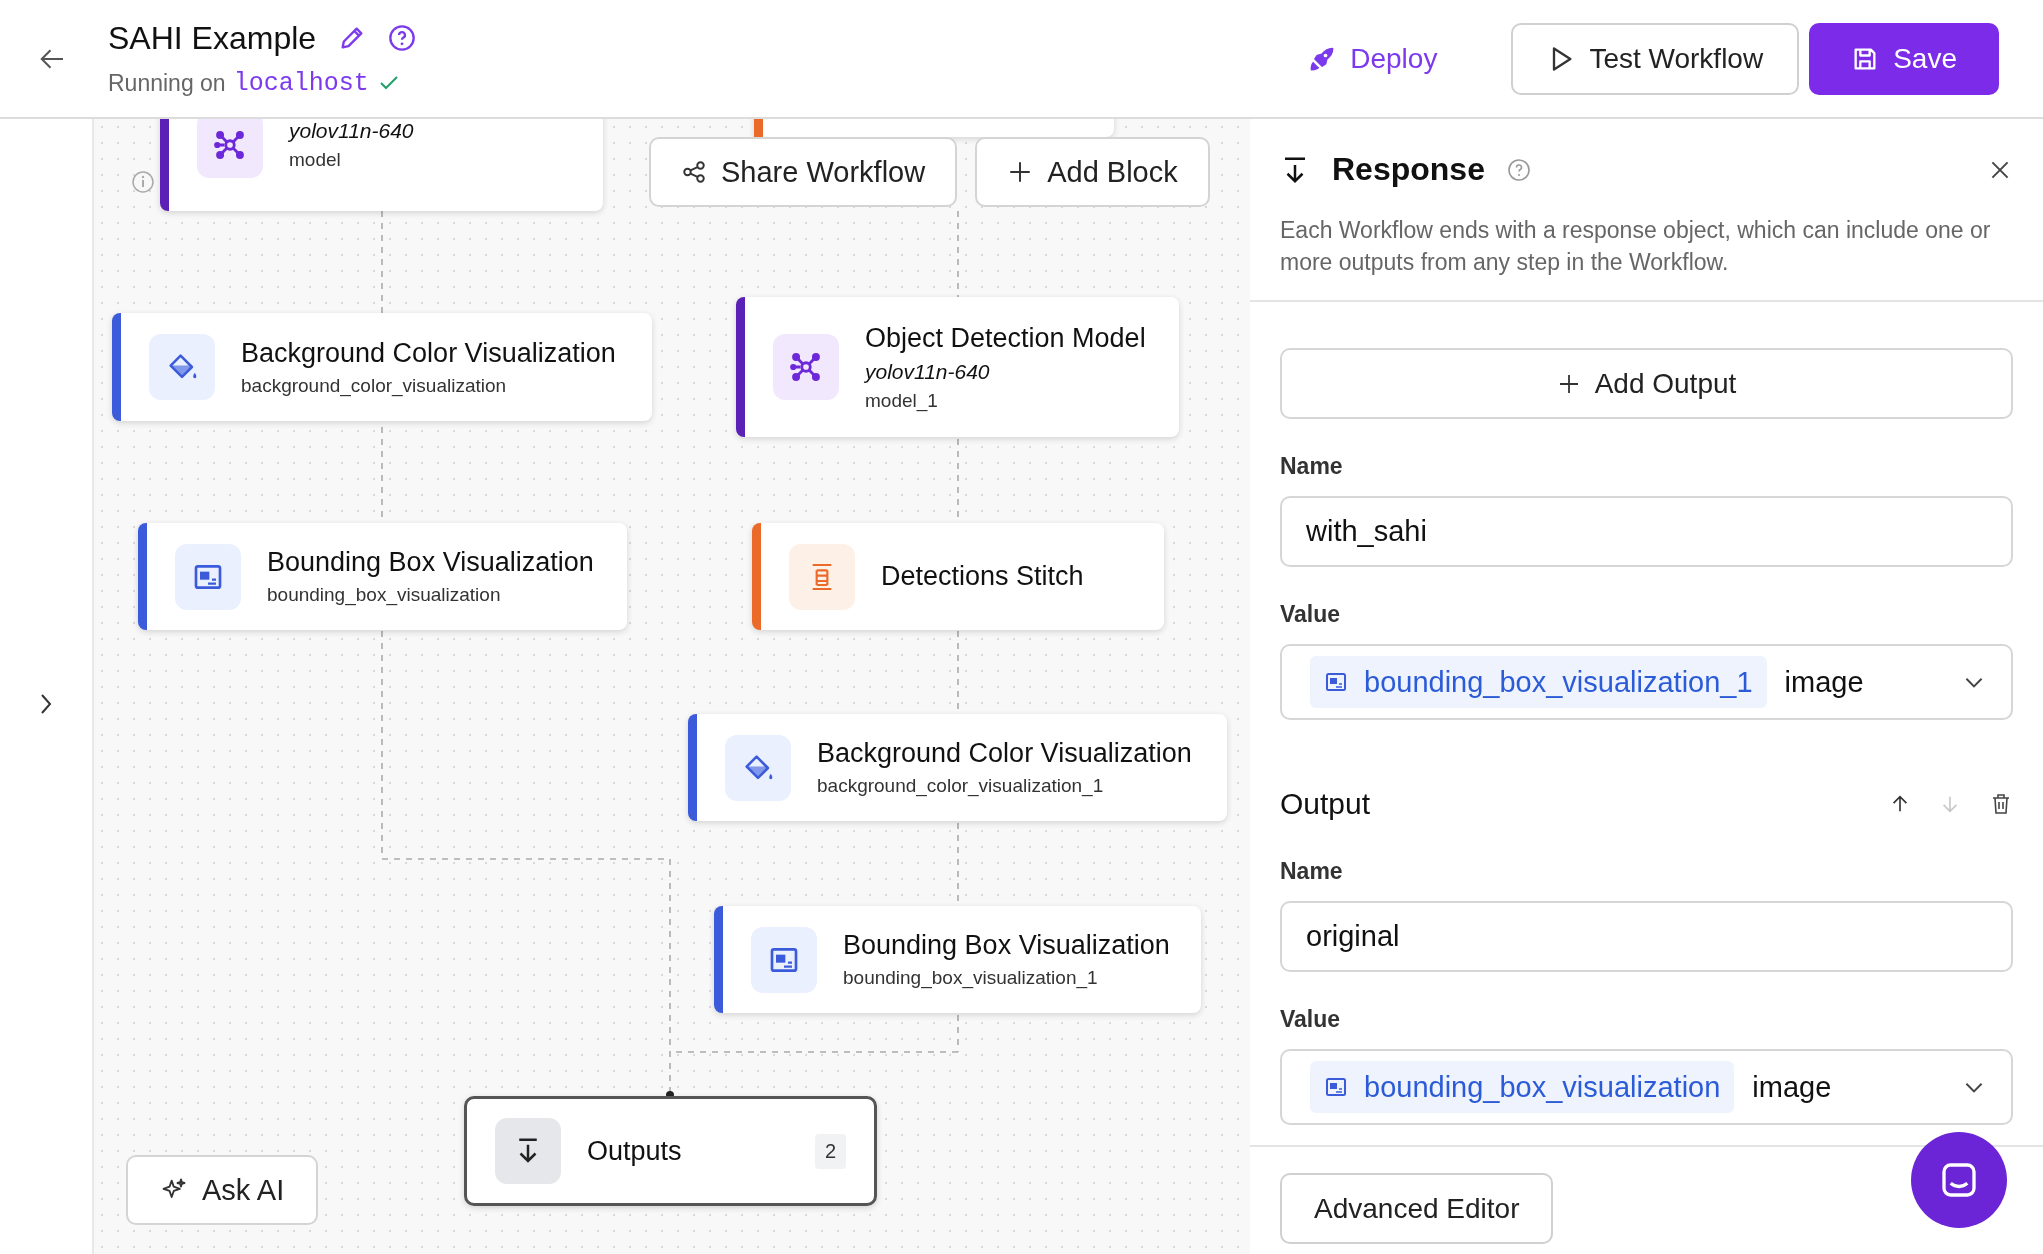  I want to click on host-name: localhost, so click(301, 83).